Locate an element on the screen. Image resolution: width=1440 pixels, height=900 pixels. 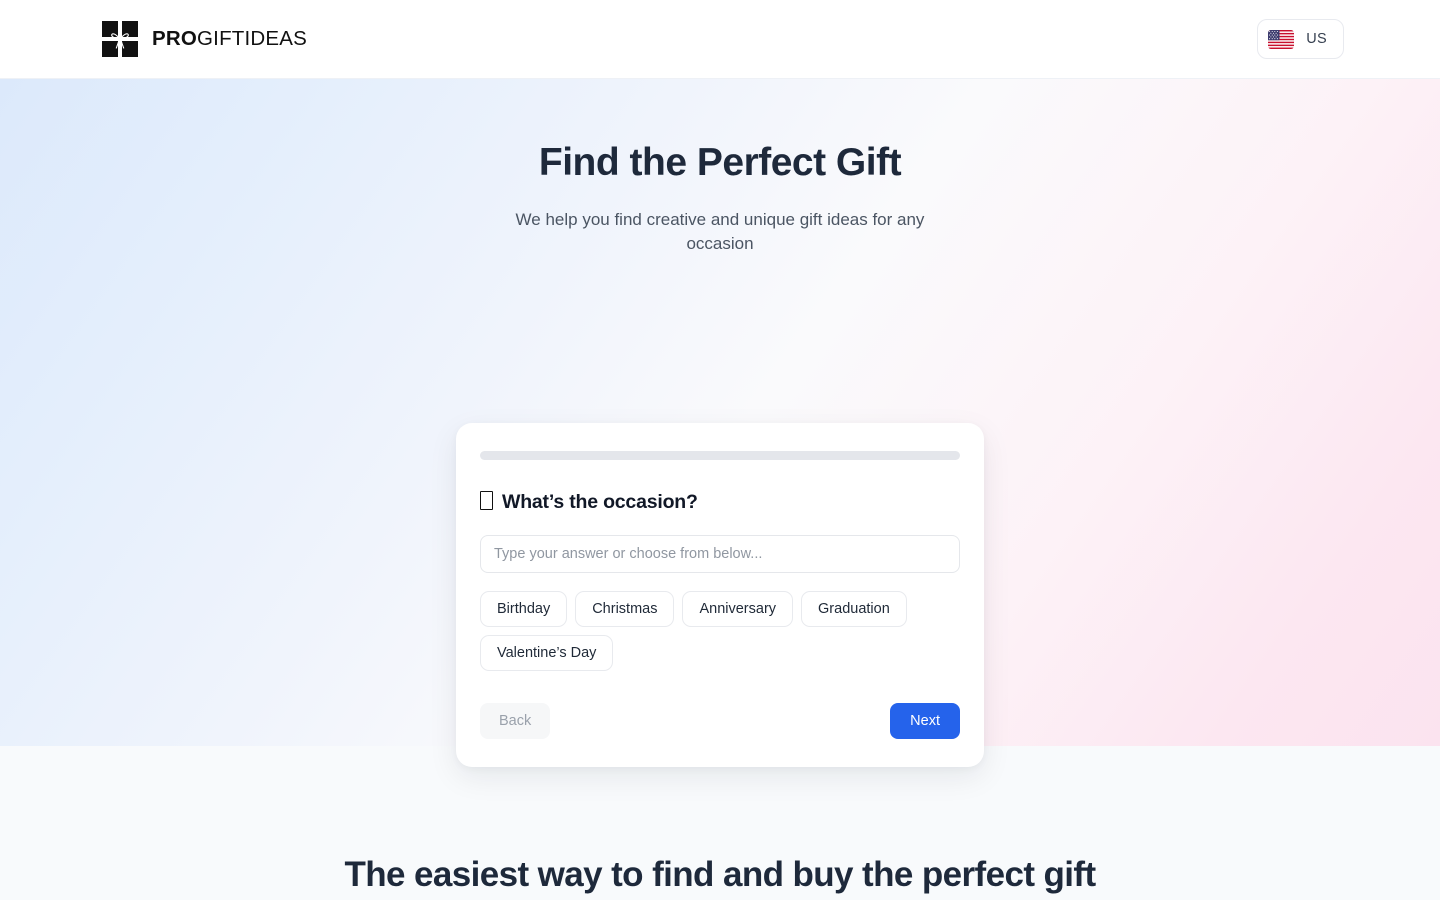
site-header: PROGIFTIDEAS US is located at coordinates (720, 39).